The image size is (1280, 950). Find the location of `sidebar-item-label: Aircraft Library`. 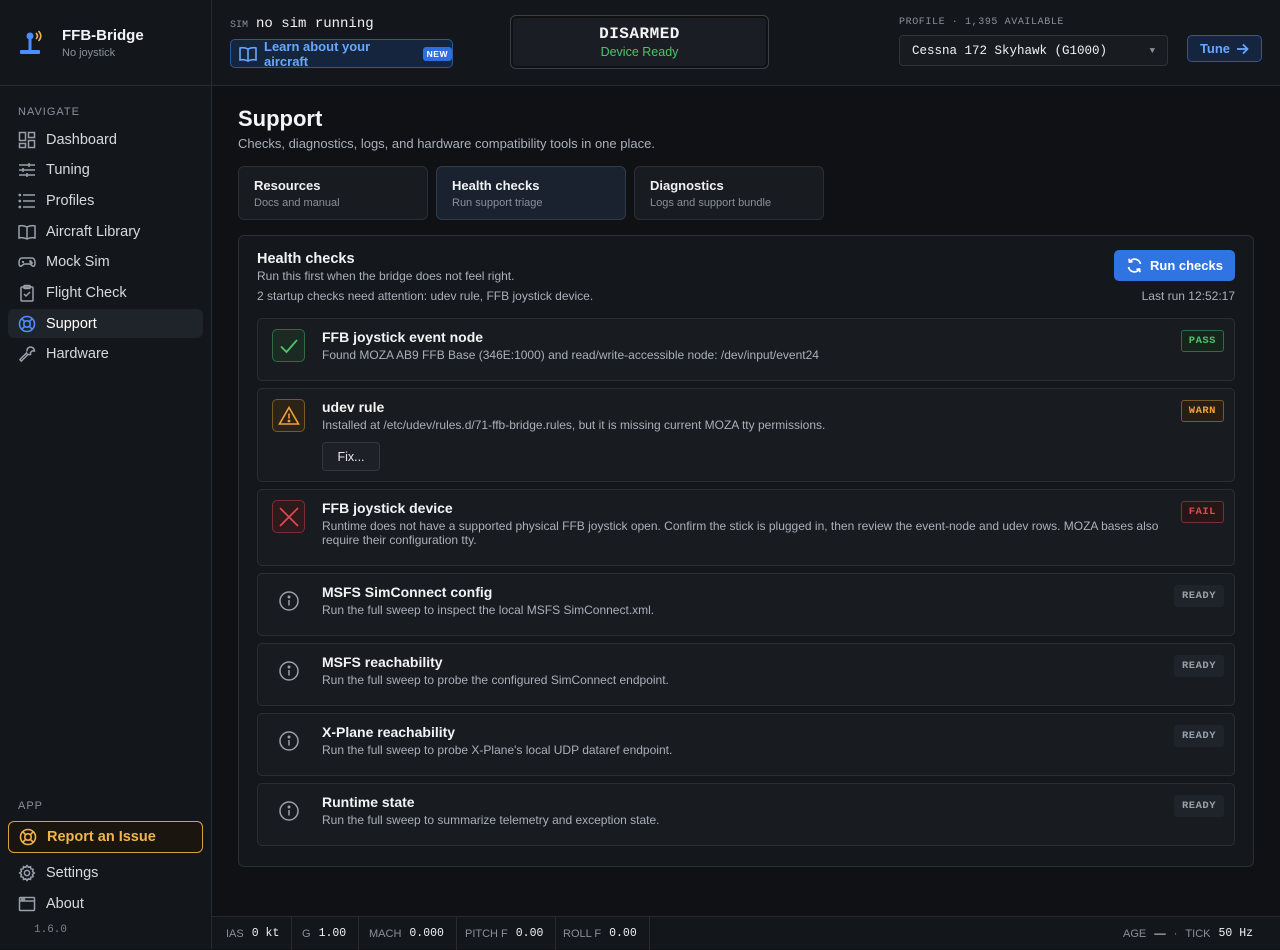

sidebar-item-label: Aircraft Library is located at coordinates (93, 231).